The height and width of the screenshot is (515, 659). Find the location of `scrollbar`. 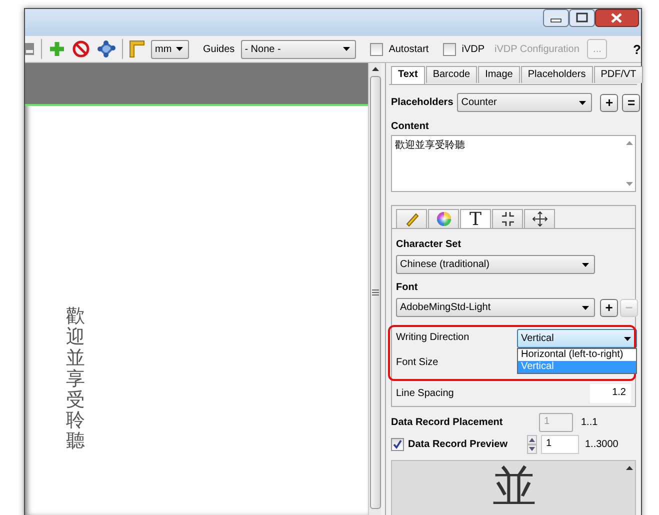

scrollbar is located at coordinates (374, 289).